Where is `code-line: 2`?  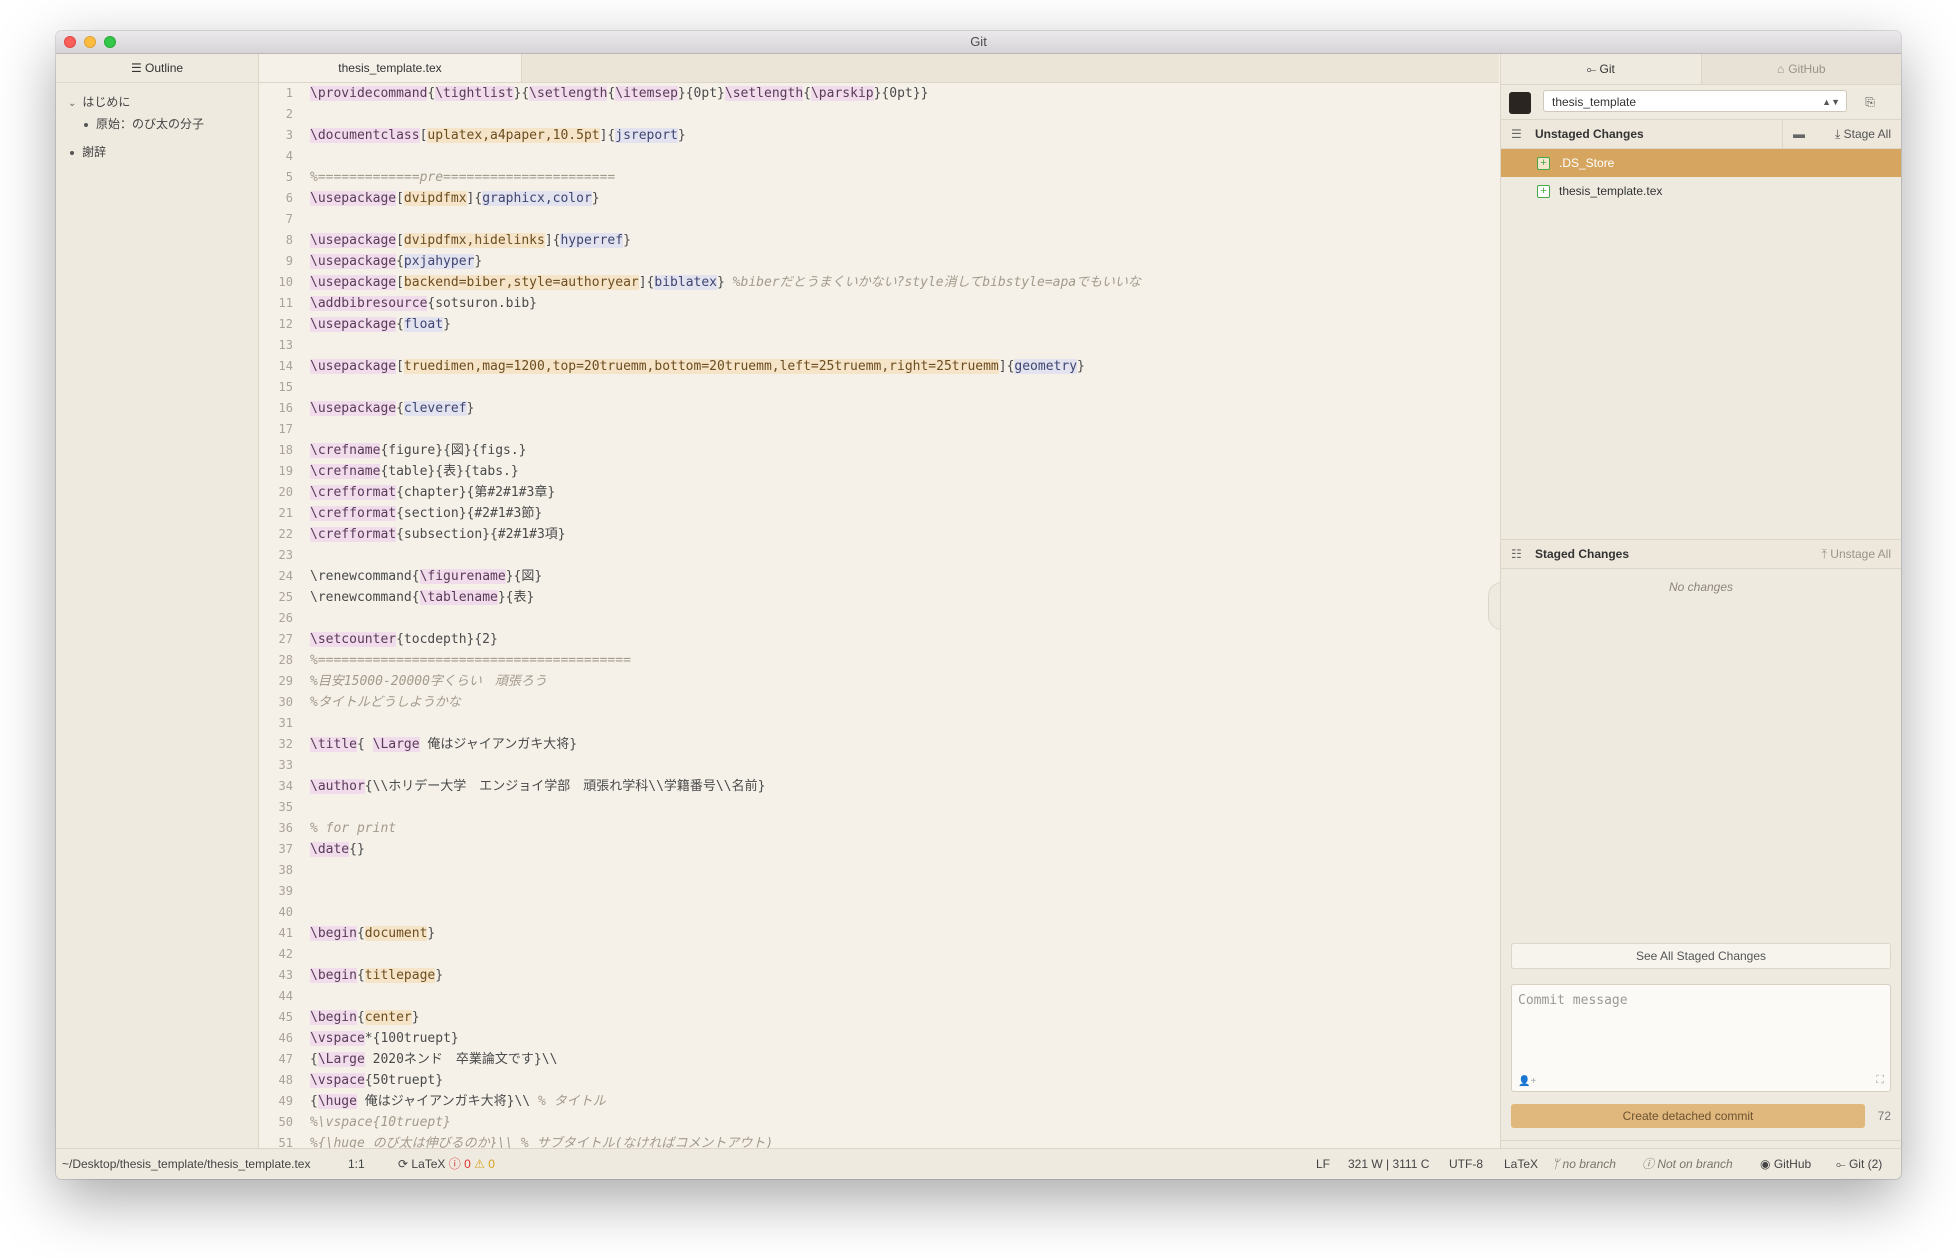 code-line: 2 is located at coordinates (879, 114).